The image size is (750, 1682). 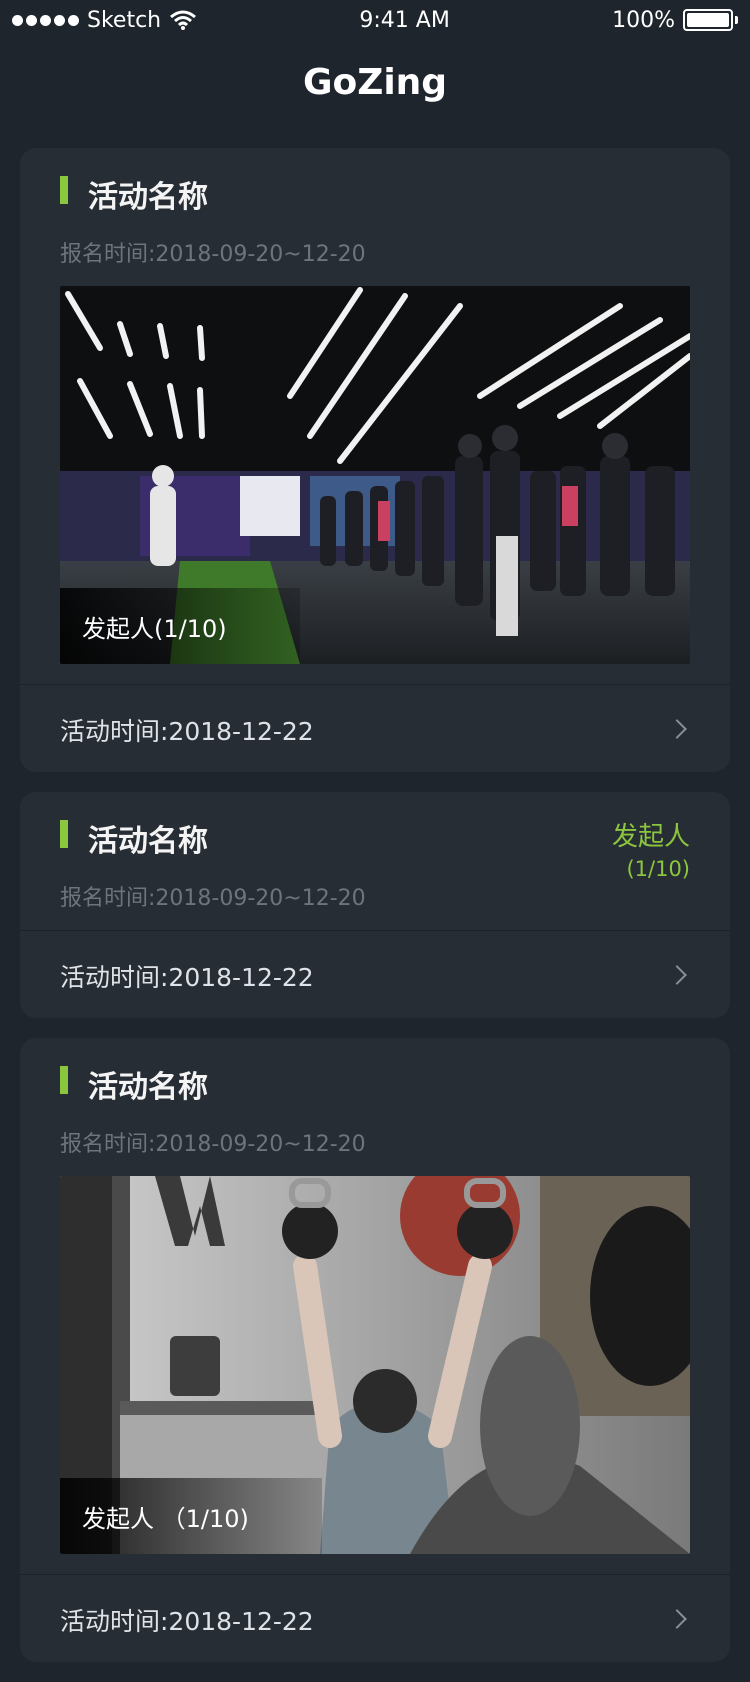 I want to click on clock: 9:41 AM, so click(x=404, y=20).